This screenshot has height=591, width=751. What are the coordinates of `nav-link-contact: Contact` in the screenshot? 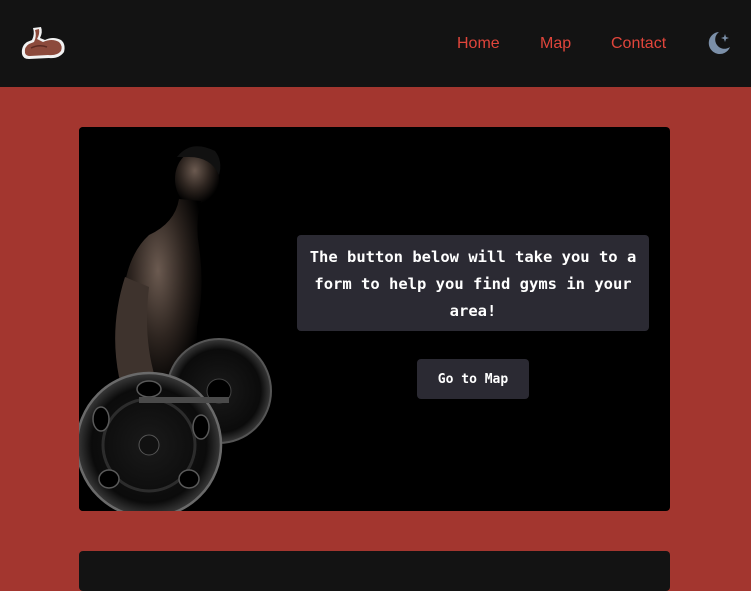 It's located at (638, 44).